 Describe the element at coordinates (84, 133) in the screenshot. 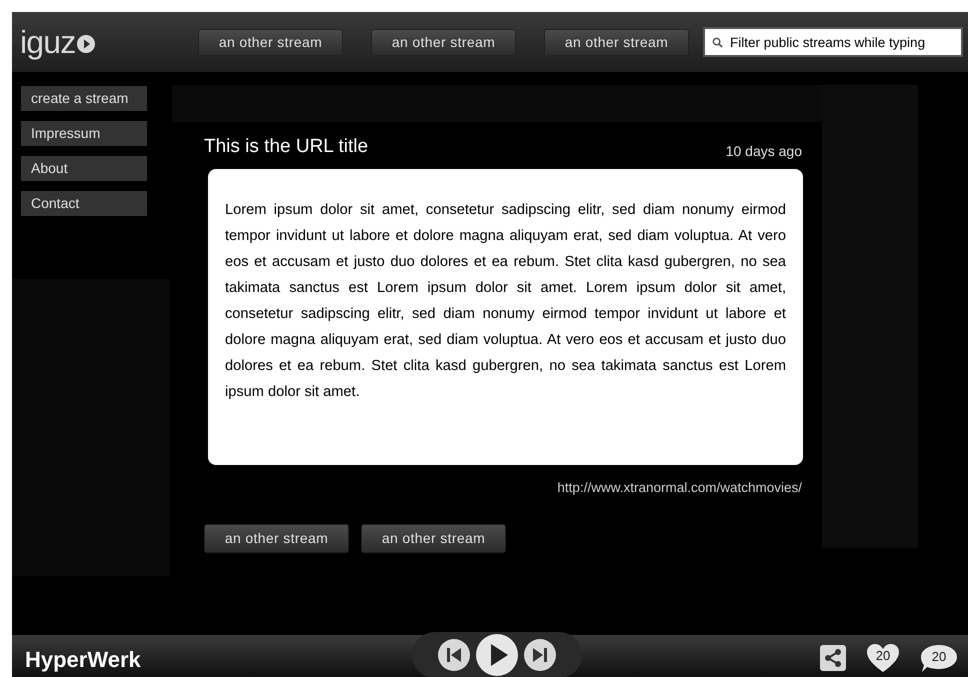

I see `sidebar-item: Impressum` at that location.